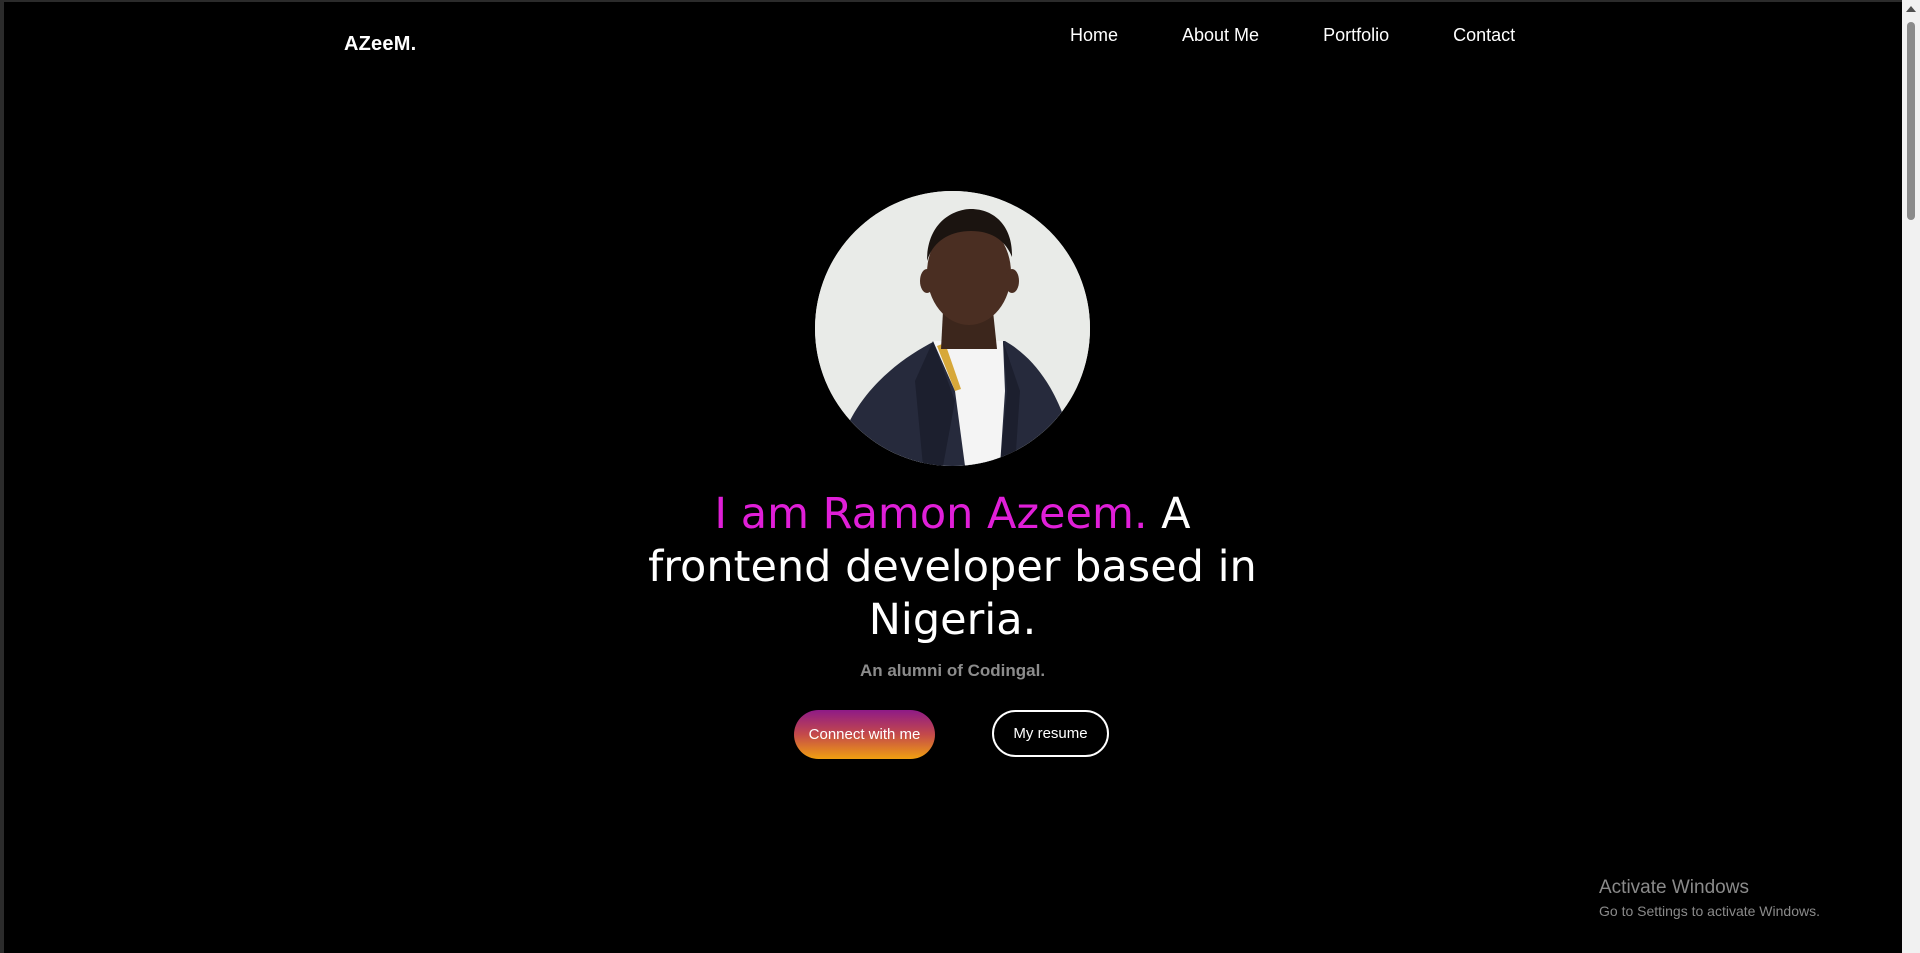 This screenshot has width=1920, height=953. I want to click on scroll-up-arrow-icon, so click(1911, 9).